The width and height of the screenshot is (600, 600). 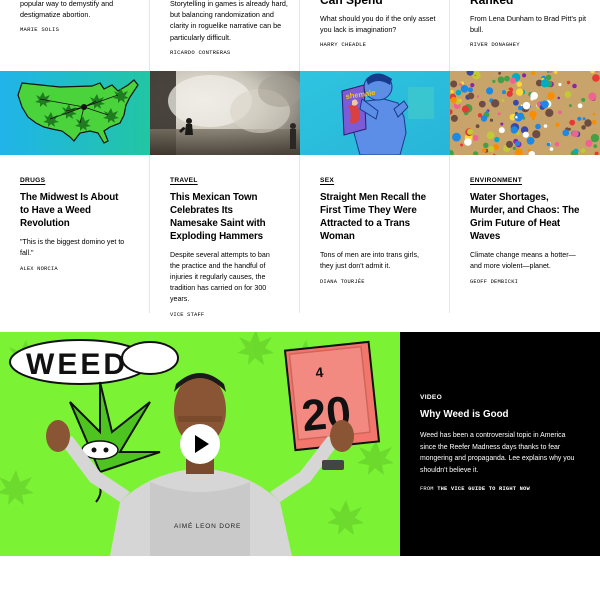 I want to click on category-link: ENVIRONMENT, so click(x=496, y=180).